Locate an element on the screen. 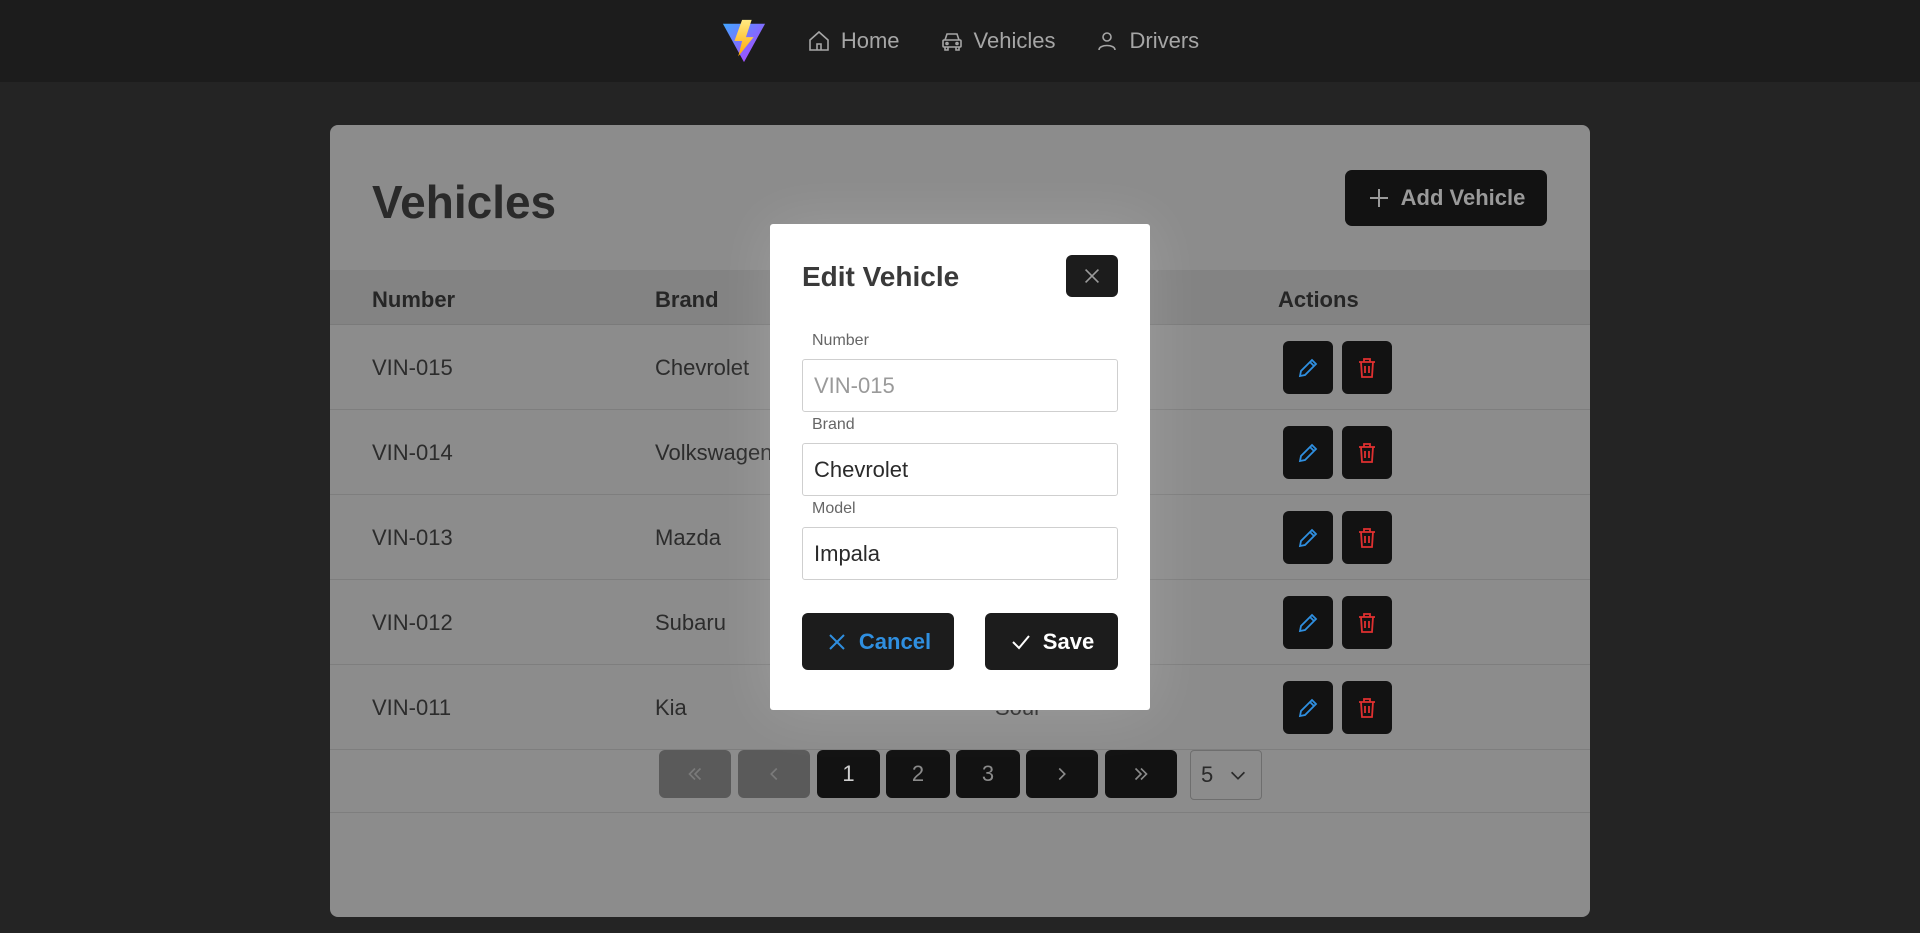  number-field is located at coordinates (960, 385).